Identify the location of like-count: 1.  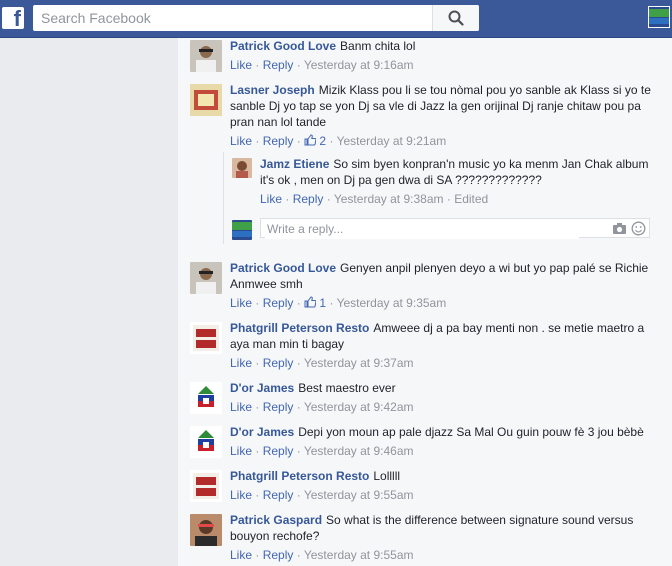
(315, 303).